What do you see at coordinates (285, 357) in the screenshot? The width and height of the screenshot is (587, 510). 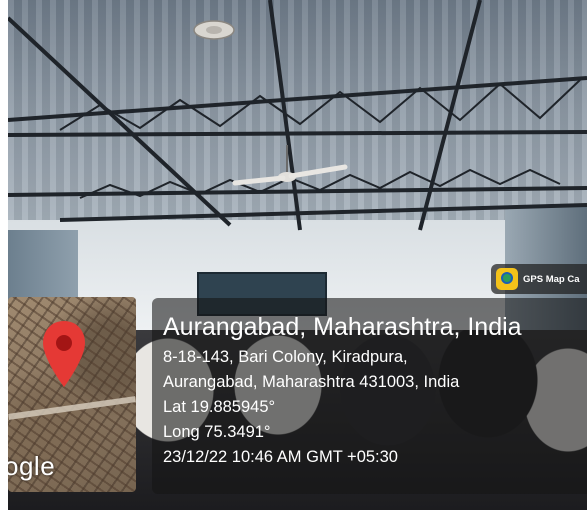 I see `address-line-1: 8-18-143, Bari Colony, Kiradpura,` at bounding box center [285, 357].